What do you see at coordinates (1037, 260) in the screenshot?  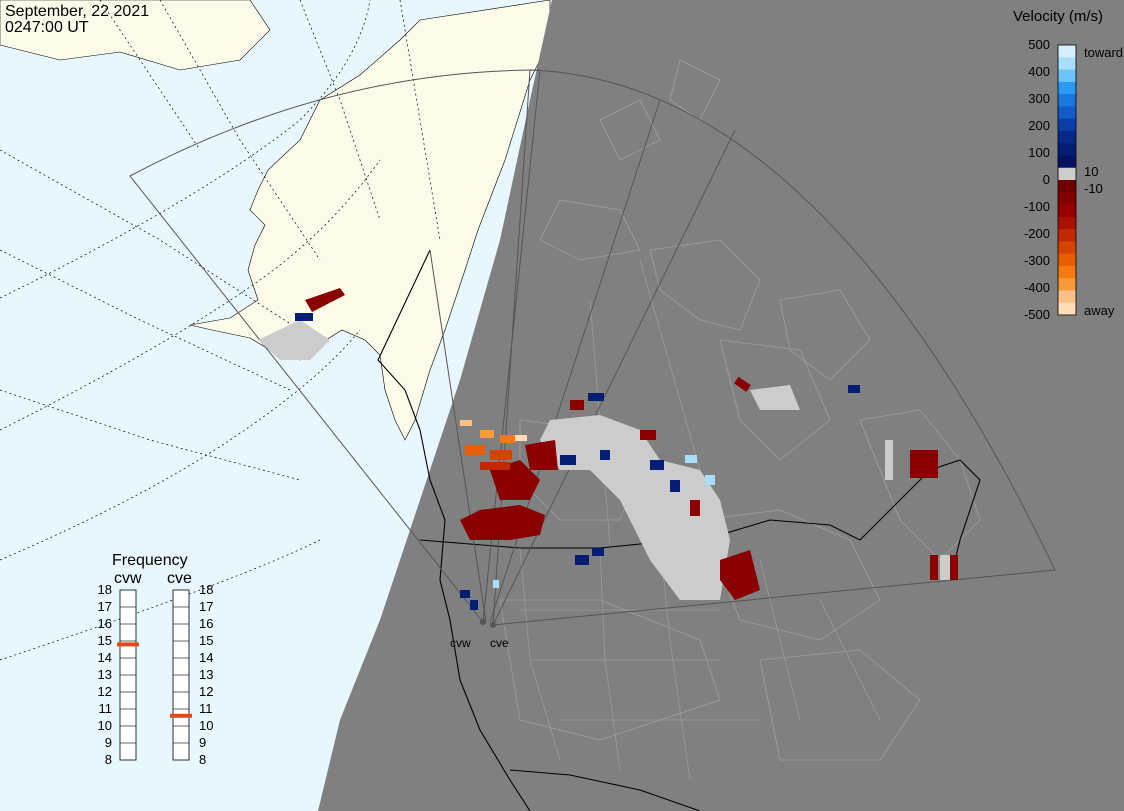 I see `velocity-tick-label: -300` at bounding box center [1037, 260].